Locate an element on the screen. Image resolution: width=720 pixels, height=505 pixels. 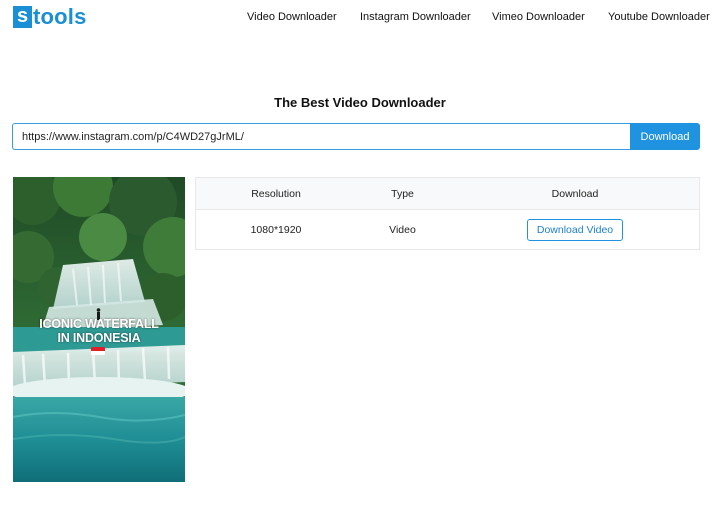
nav-instagram-downloader: Instagram Downloader is located at coordinates (415, 17).